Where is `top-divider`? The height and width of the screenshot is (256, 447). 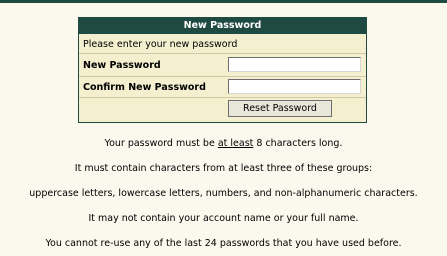
top-divider is located at coordinates (223, 1).